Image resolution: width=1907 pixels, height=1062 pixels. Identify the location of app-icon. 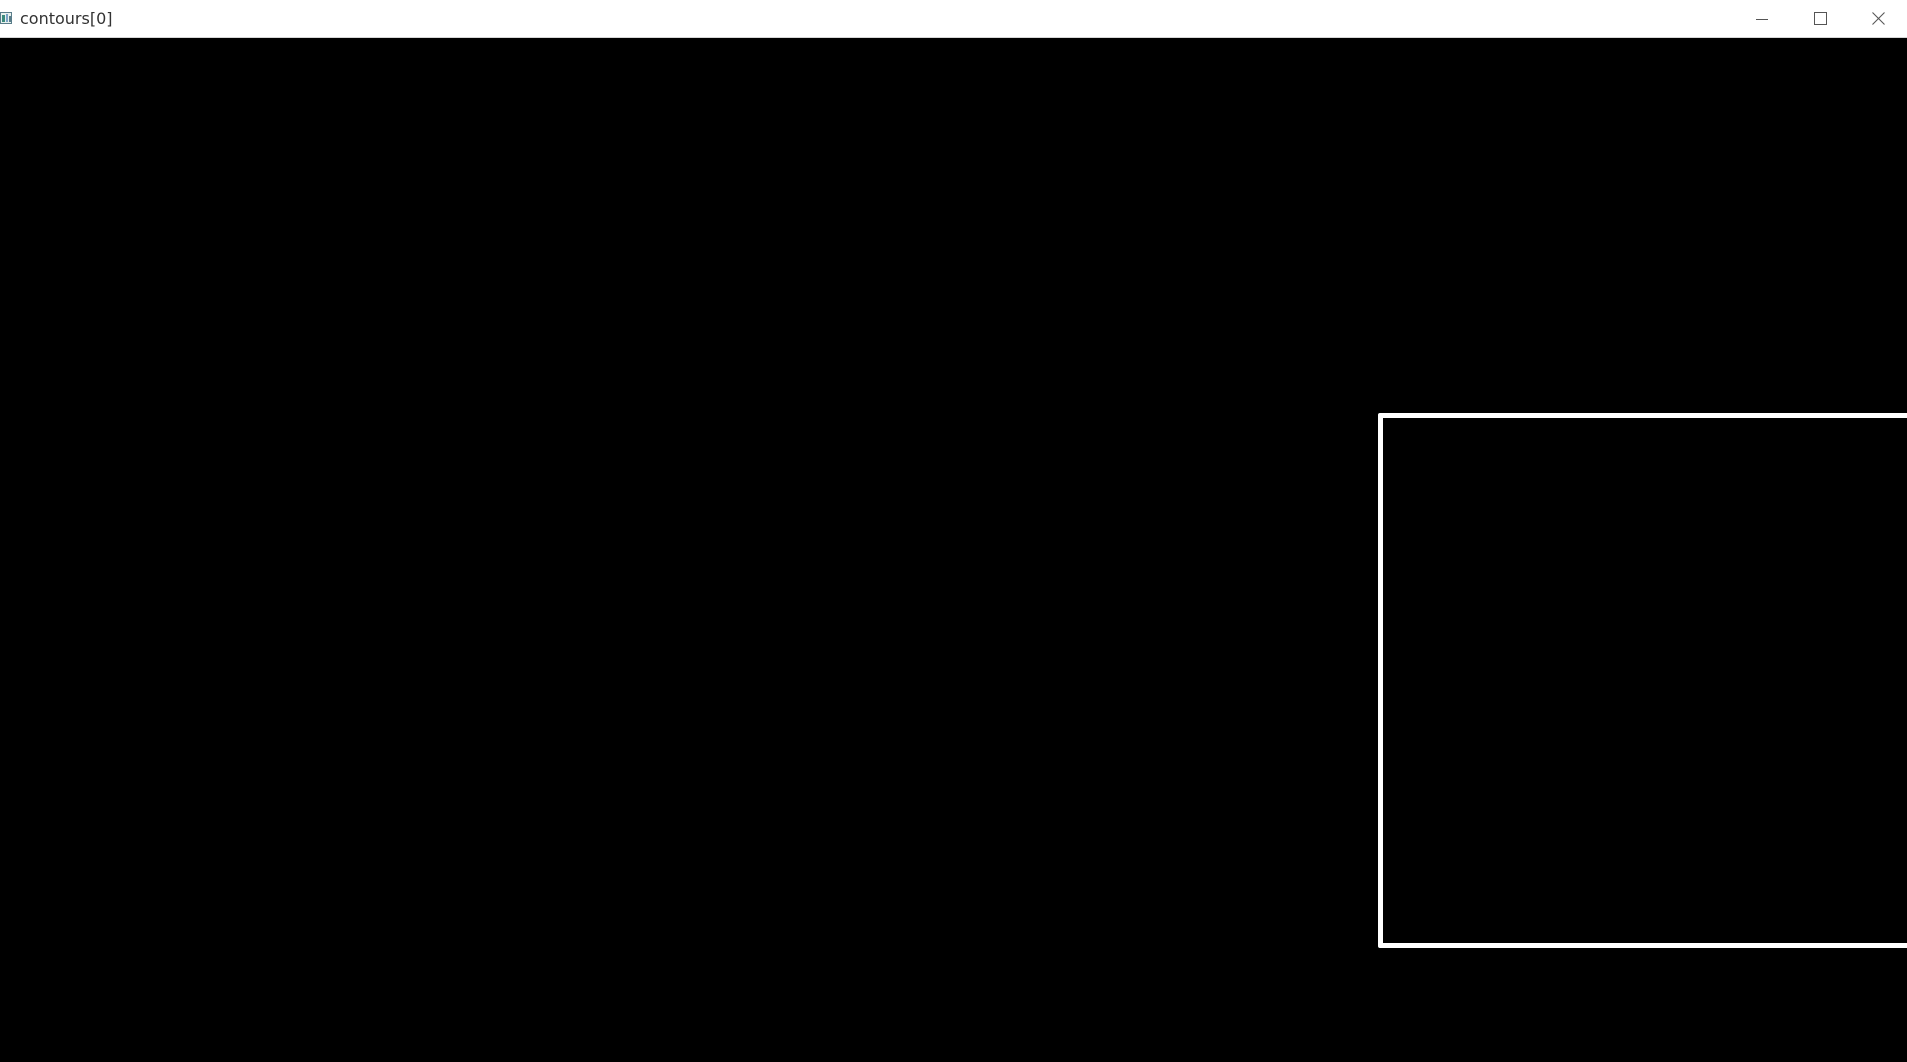
(6, 18).